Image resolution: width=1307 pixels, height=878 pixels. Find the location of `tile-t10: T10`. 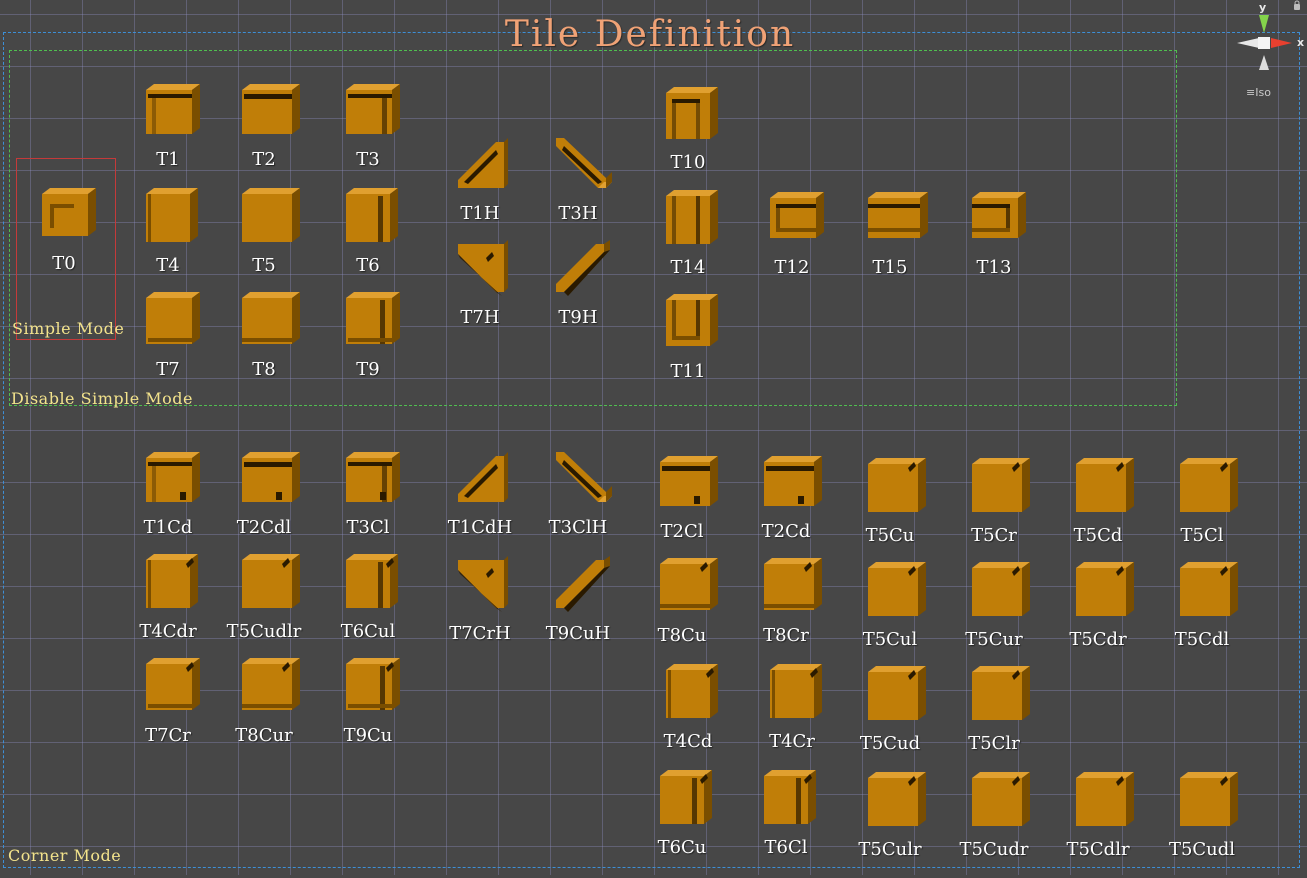

tile-t10: T10 is located at coordinates (688, 137).